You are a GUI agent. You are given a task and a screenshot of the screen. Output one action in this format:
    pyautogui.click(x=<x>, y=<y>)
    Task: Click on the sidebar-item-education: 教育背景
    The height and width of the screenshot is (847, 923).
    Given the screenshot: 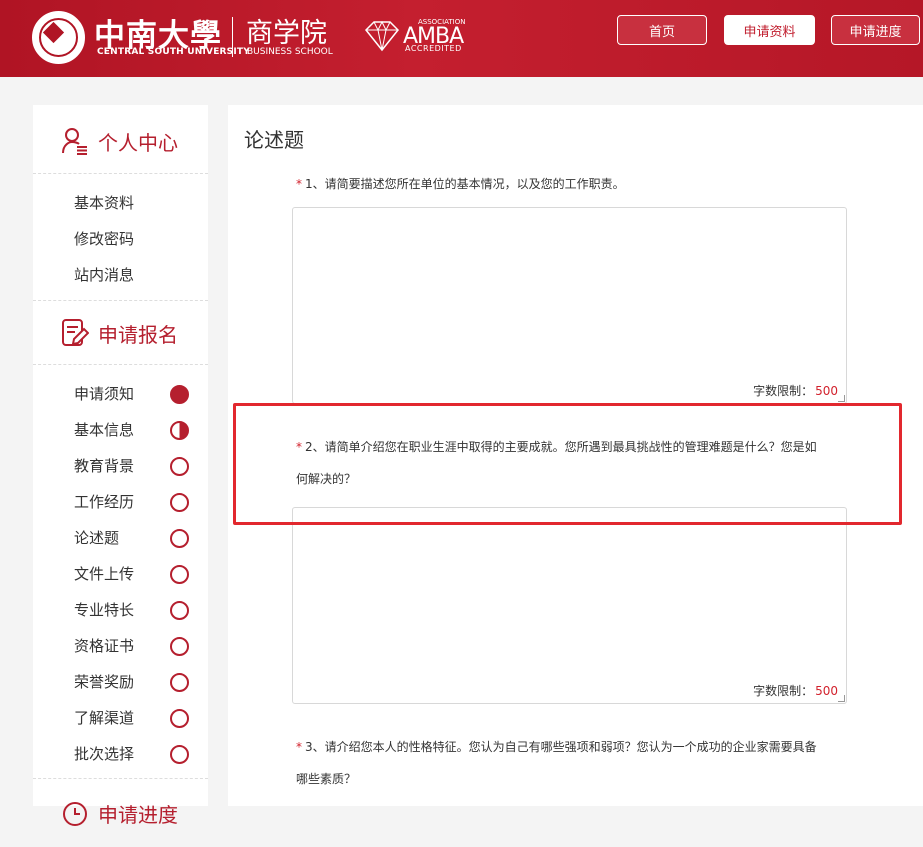 What is the action you would take?
    pyautogui.click(x=104, y=465)
    